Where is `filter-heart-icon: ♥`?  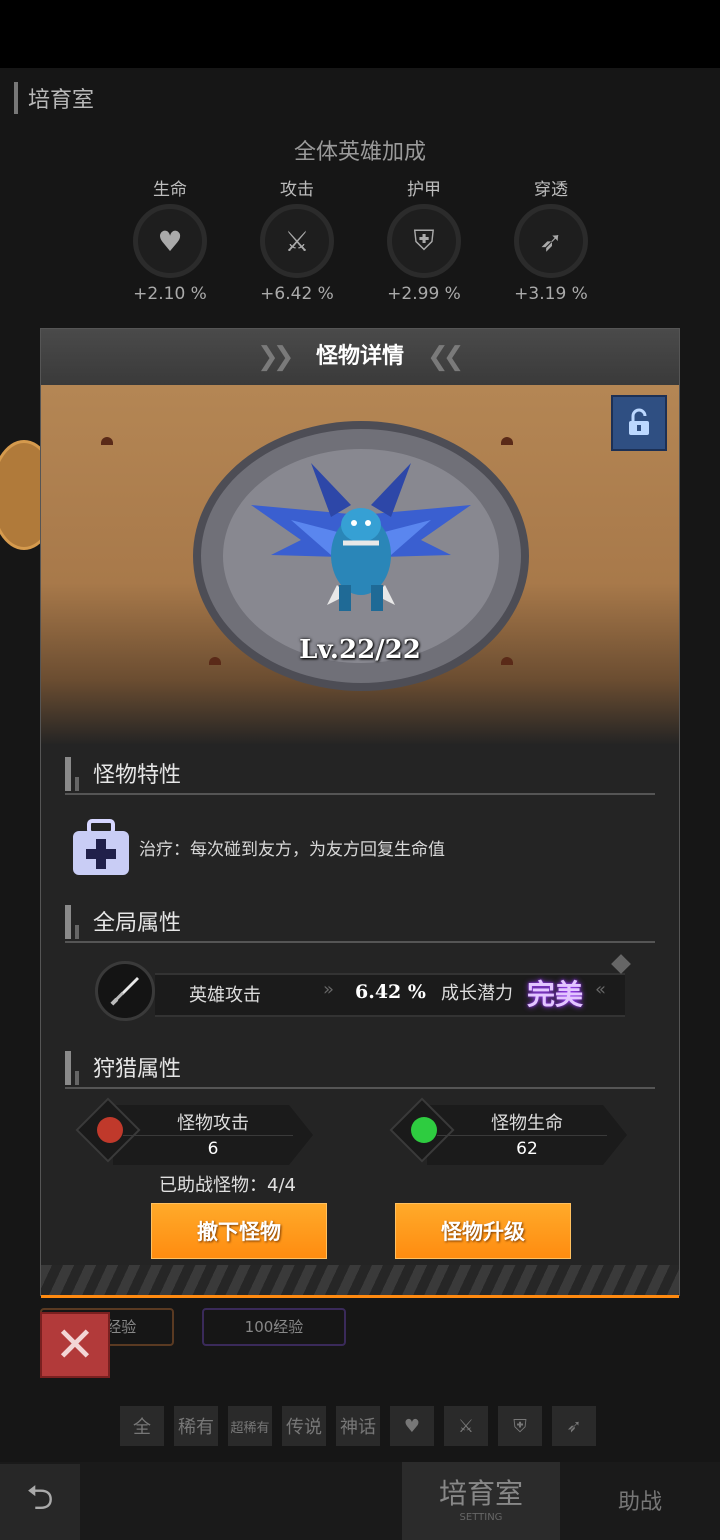
filter-heart-icon: ♥ is located at coordinates (412, 1426).